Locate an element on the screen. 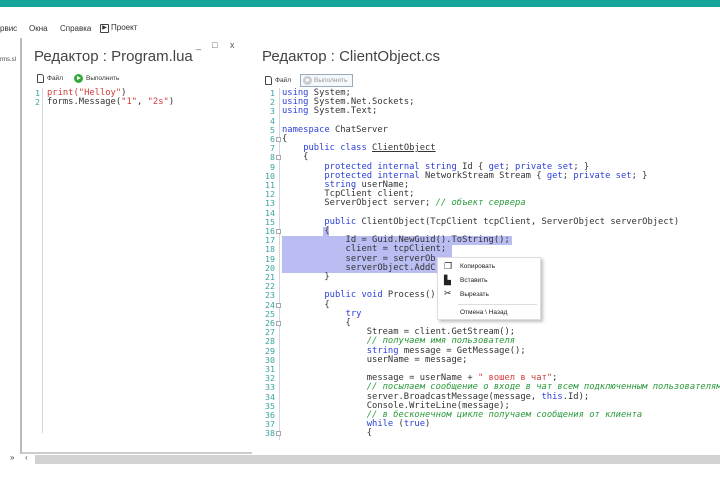  context-cut: Вырезать is located at coordinates (474, 294).